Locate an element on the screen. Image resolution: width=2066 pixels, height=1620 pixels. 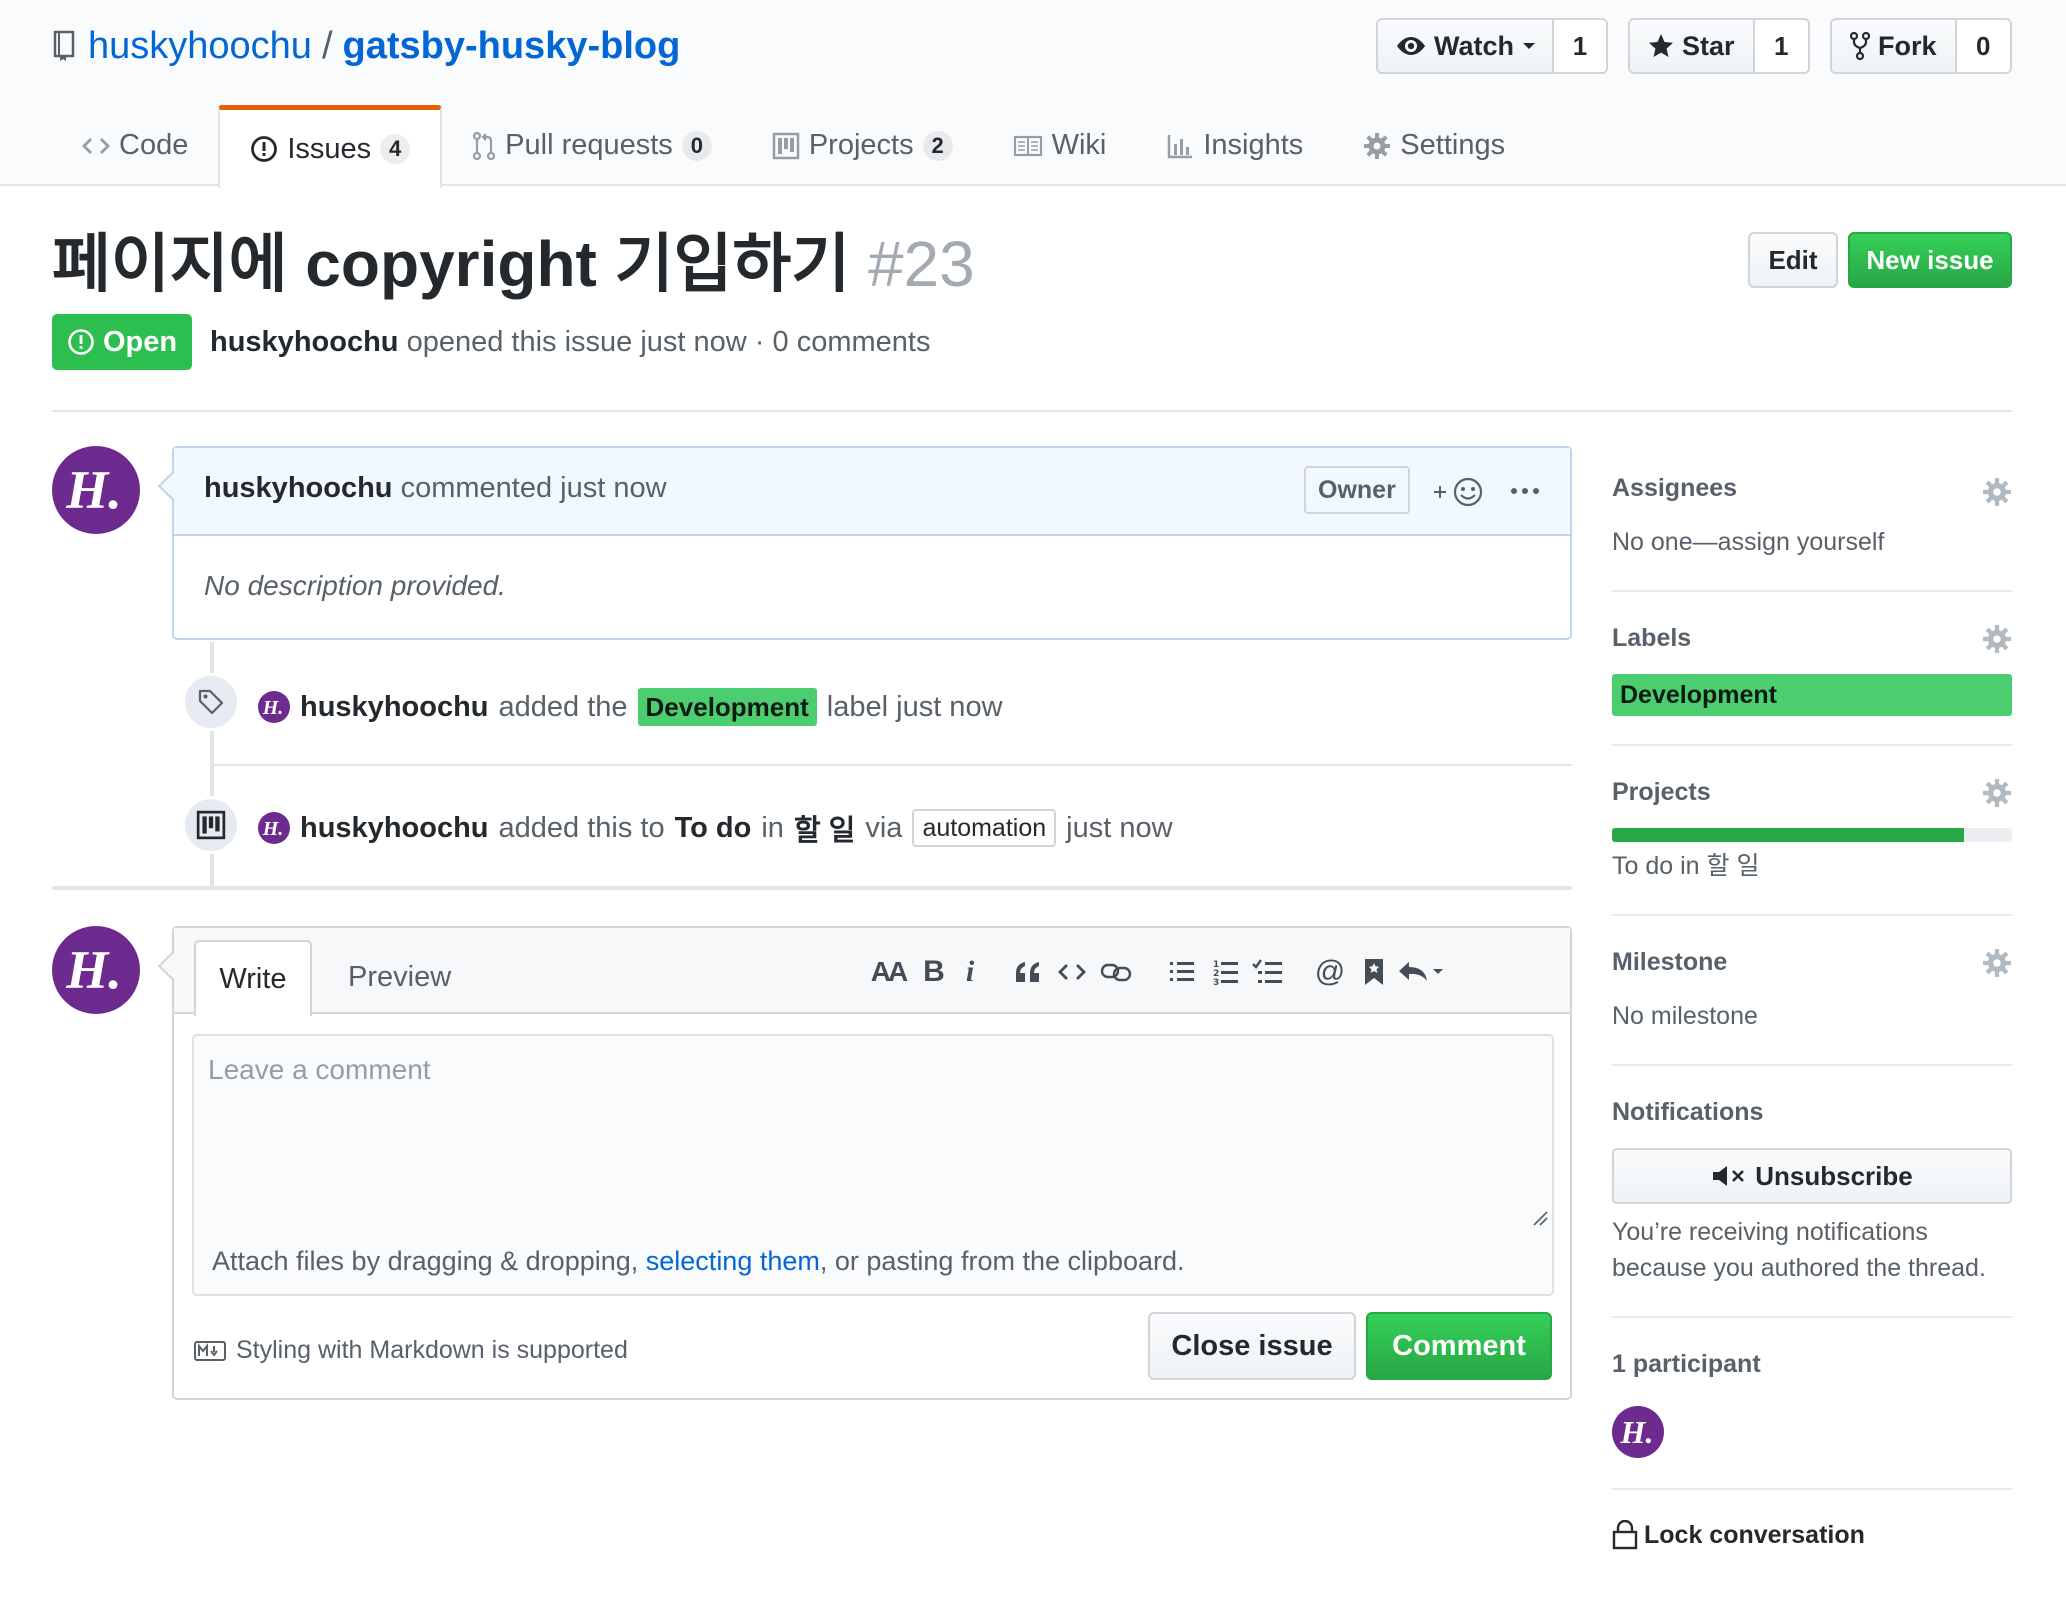
tab-insights: Insights is located at coordinates (1234, 145).